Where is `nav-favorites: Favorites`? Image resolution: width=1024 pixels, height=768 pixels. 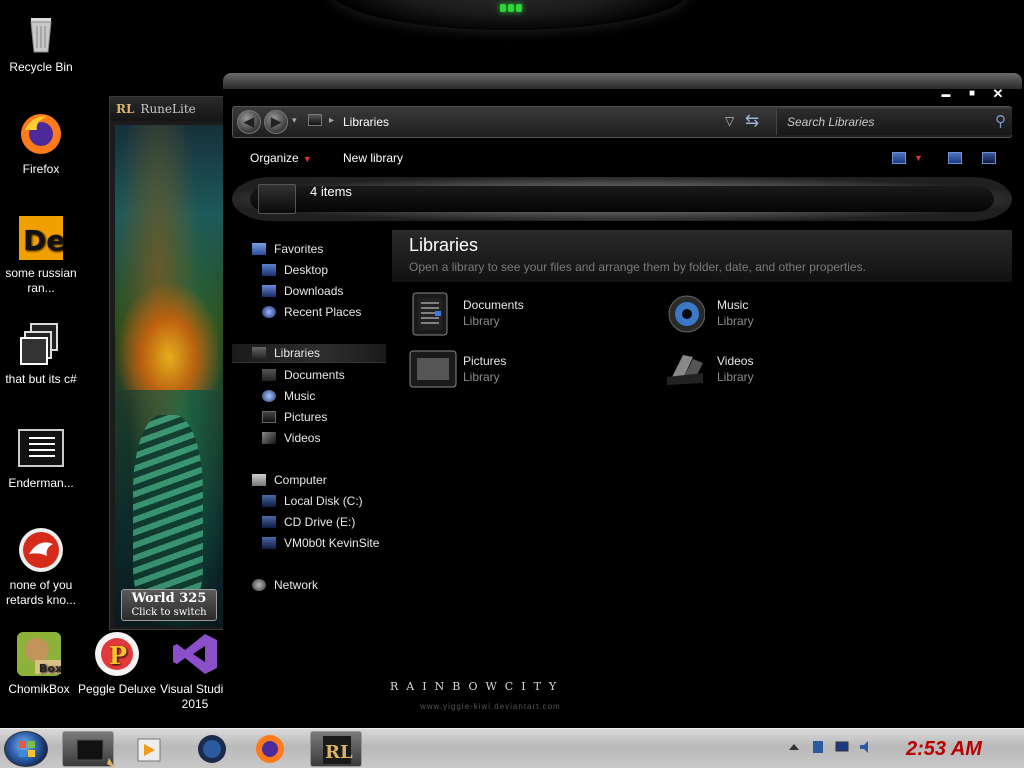 nav-favorites: Favorites is located at coordinates (287, 248).